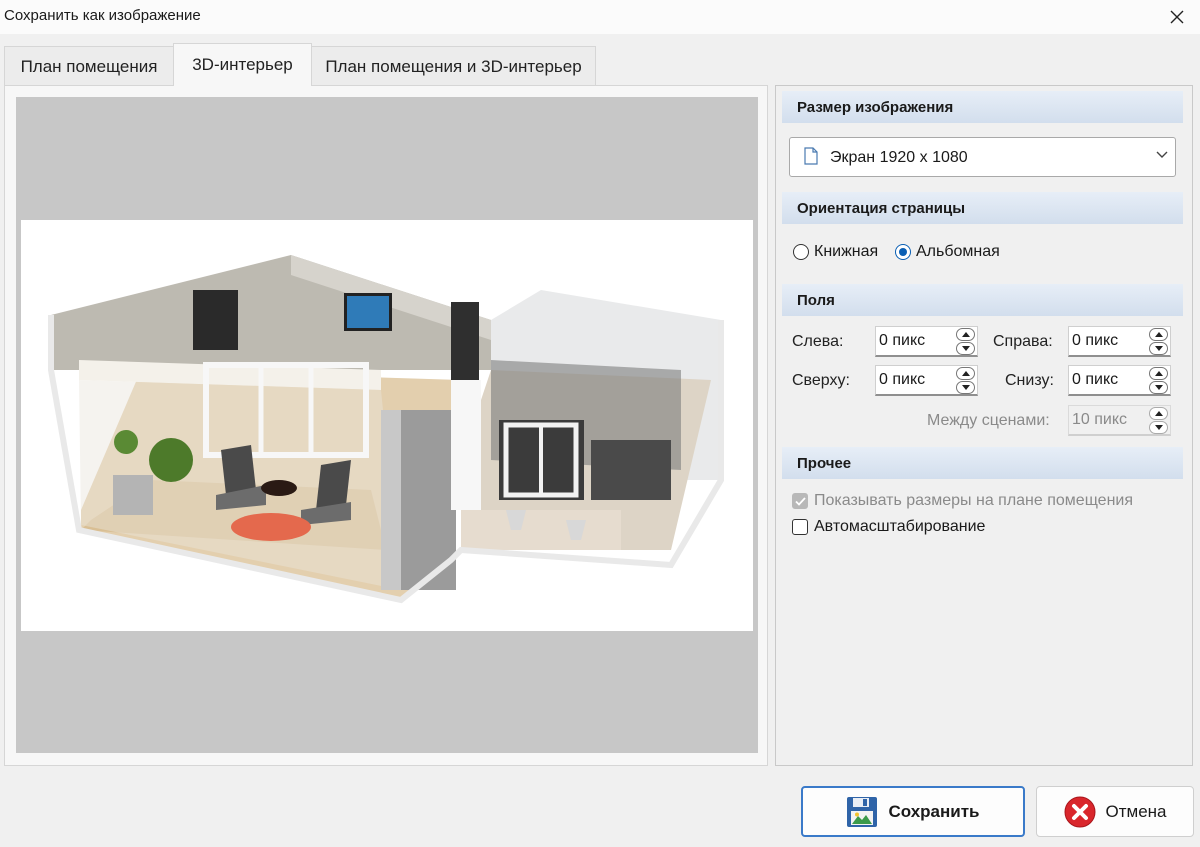 The height and width of the screenshot is (847, 1200). Describe the element at coordinates (1100, 419) in the screenshot. I see `between-scenes-value: 10 пикс` at that location.